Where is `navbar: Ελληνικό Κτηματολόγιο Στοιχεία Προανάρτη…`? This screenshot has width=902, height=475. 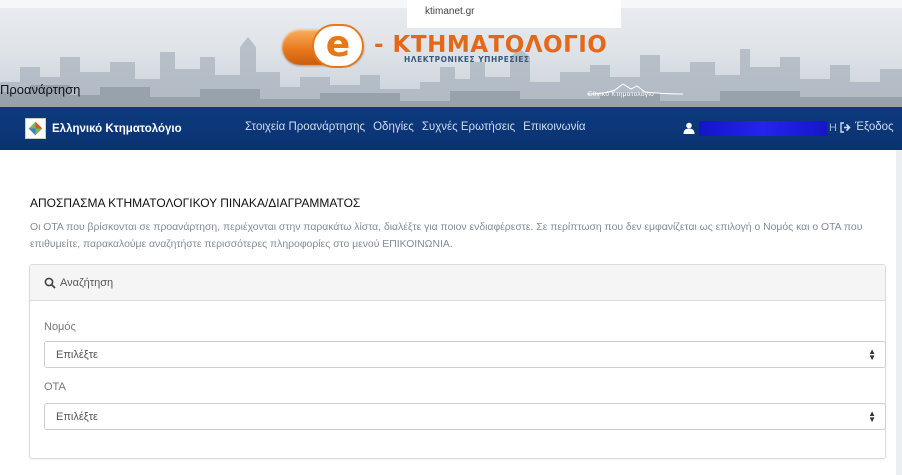 navbar: Ελληνικό Κτηματολόγιο Στοιχεία Προανάρτη… is located at coordinates (451, 128).